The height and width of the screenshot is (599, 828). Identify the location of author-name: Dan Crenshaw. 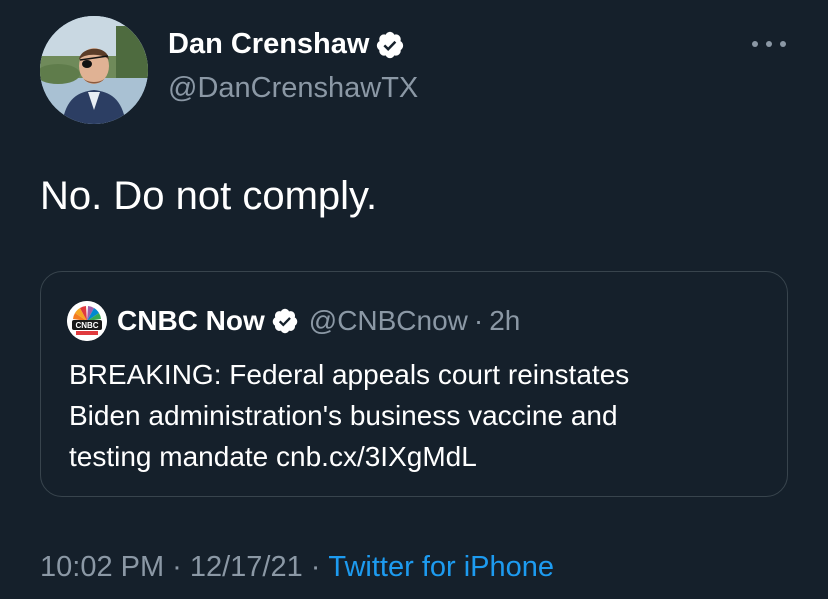
(268, 44).